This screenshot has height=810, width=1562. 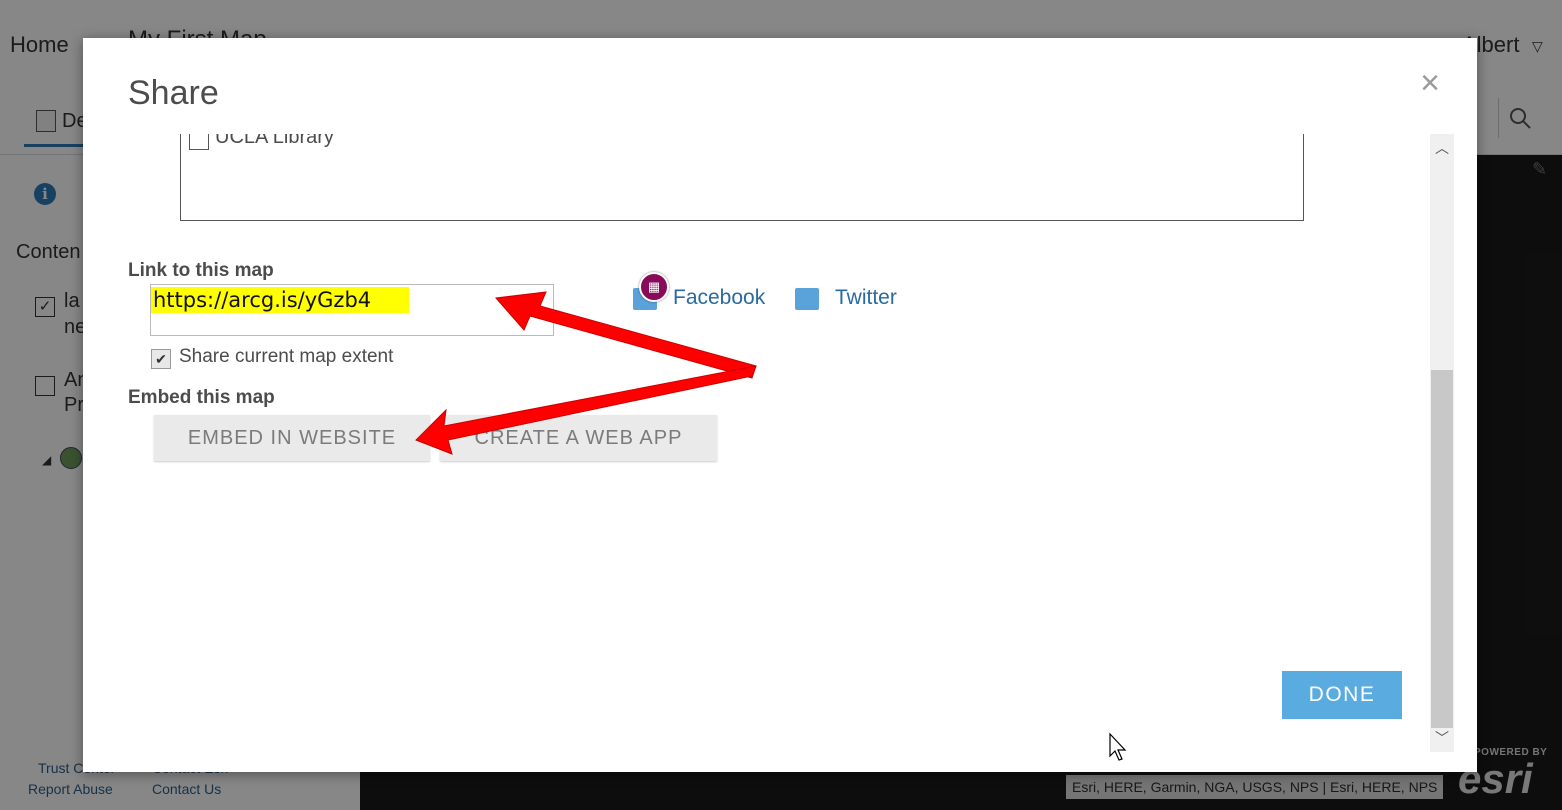 I want to click on twitter-icon, so click(x=807, y=299).